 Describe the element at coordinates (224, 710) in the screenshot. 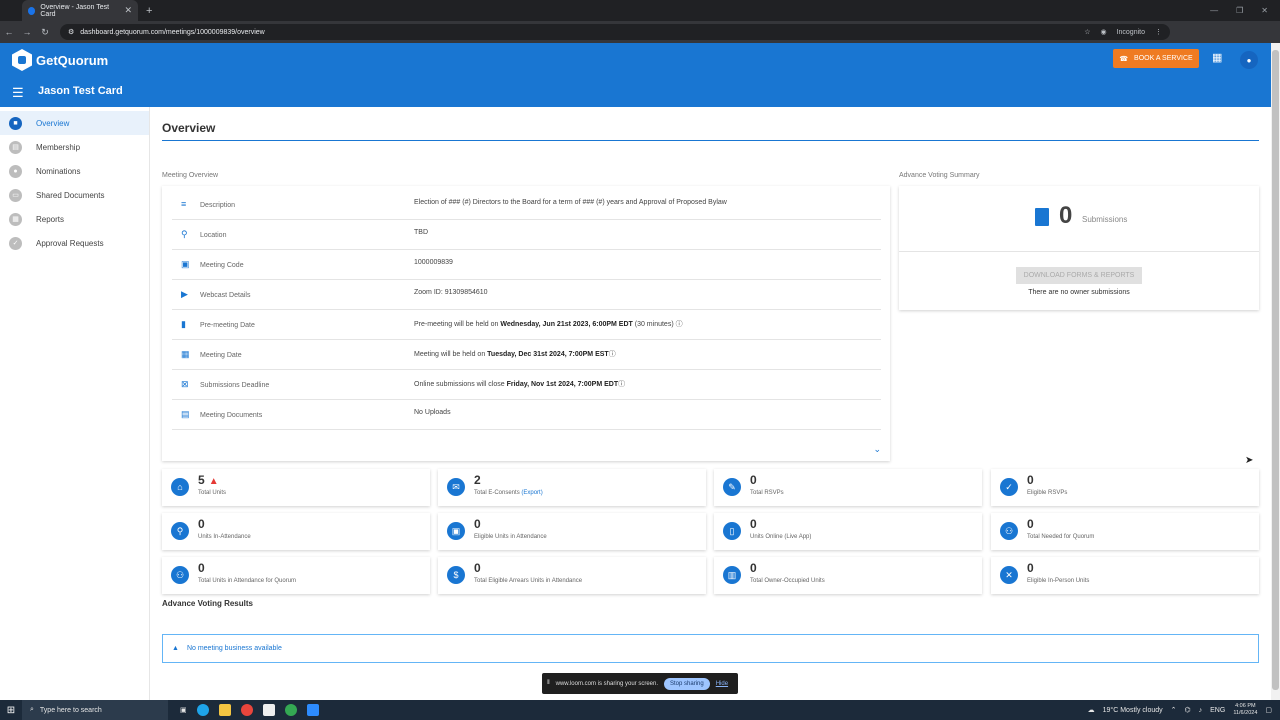

I see `file-explorer-icon` at that location.